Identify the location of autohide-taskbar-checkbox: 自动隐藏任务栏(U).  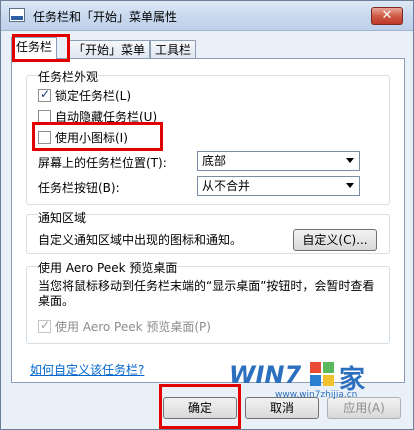
(97, 116).